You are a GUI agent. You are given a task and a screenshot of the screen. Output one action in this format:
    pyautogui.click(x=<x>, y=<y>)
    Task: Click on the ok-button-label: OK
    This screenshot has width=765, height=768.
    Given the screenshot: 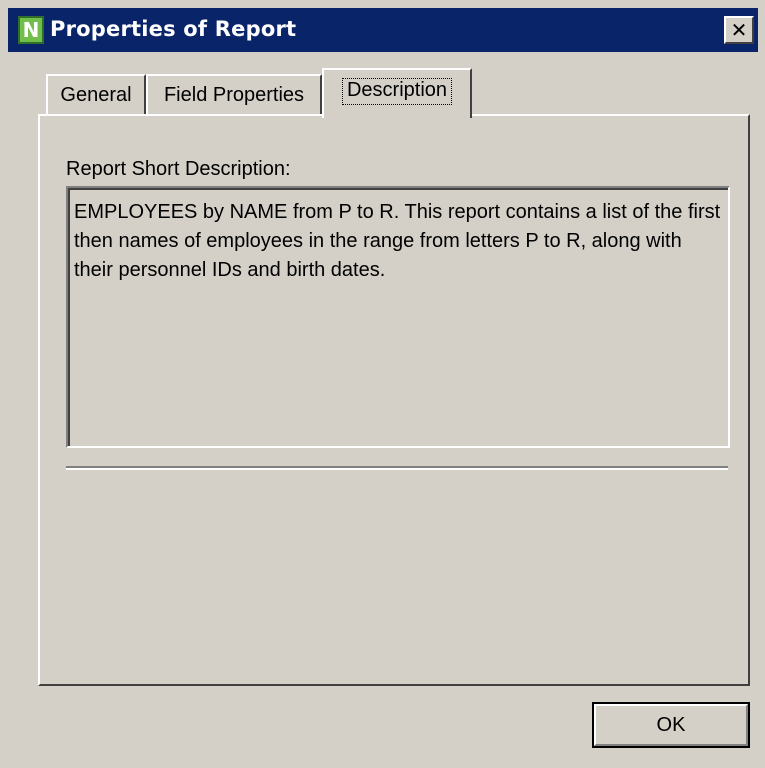 What is the action you would take?
    pyautogui.click(x=671, y=724)
    